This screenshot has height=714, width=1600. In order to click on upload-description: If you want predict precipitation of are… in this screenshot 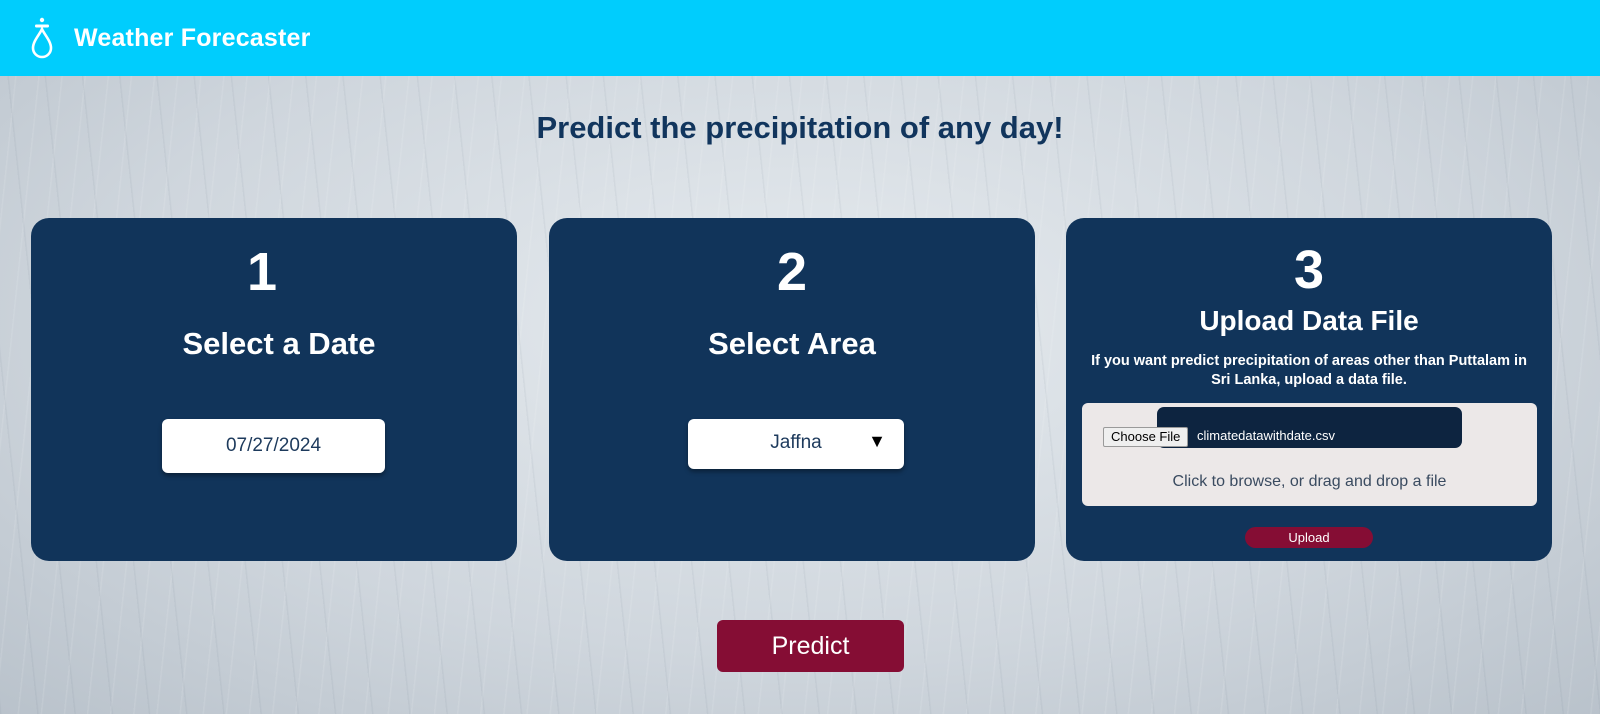, I will do `click(1309, 370)`.